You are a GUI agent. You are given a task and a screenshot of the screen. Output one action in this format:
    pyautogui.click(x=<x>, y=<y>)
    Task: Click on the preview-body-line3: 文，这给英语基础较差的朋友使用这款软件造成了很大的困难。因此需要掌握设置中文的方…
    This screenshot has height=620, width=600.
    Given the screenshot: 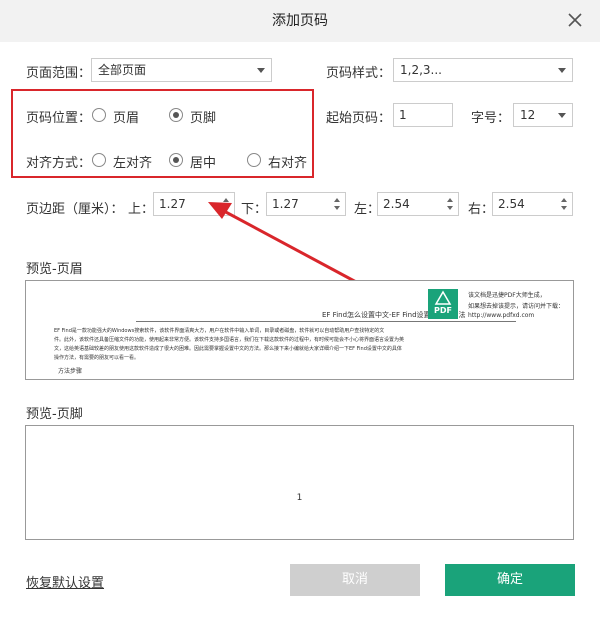 What is the action you would take?
    pyautogui.click(x=228, y=349)
    